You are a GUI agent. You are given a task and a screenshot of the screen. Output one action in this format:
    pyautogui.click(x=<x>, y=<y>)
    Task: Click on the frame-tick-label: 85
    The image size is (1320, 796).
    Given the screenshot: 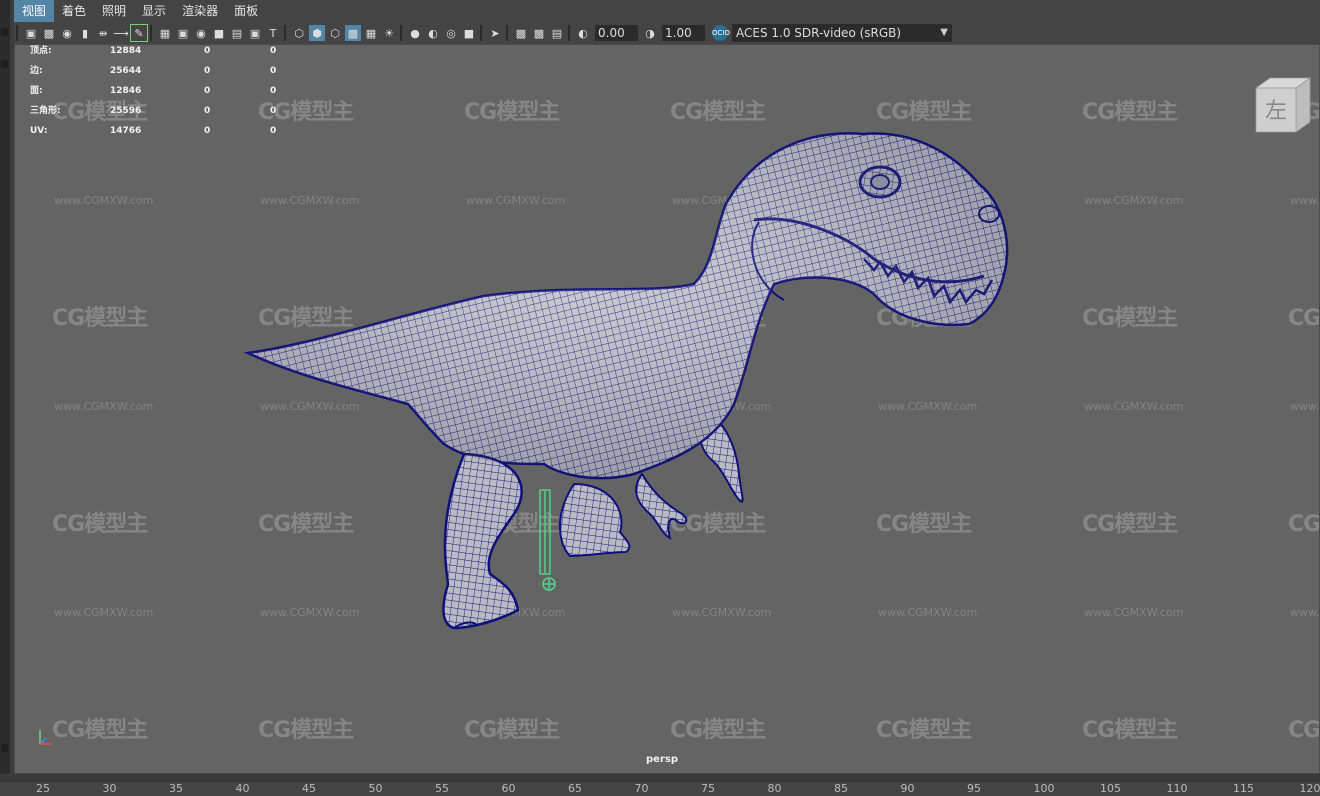 What is the action you would take?
    pyautogui.click(x=841, y=788)
    